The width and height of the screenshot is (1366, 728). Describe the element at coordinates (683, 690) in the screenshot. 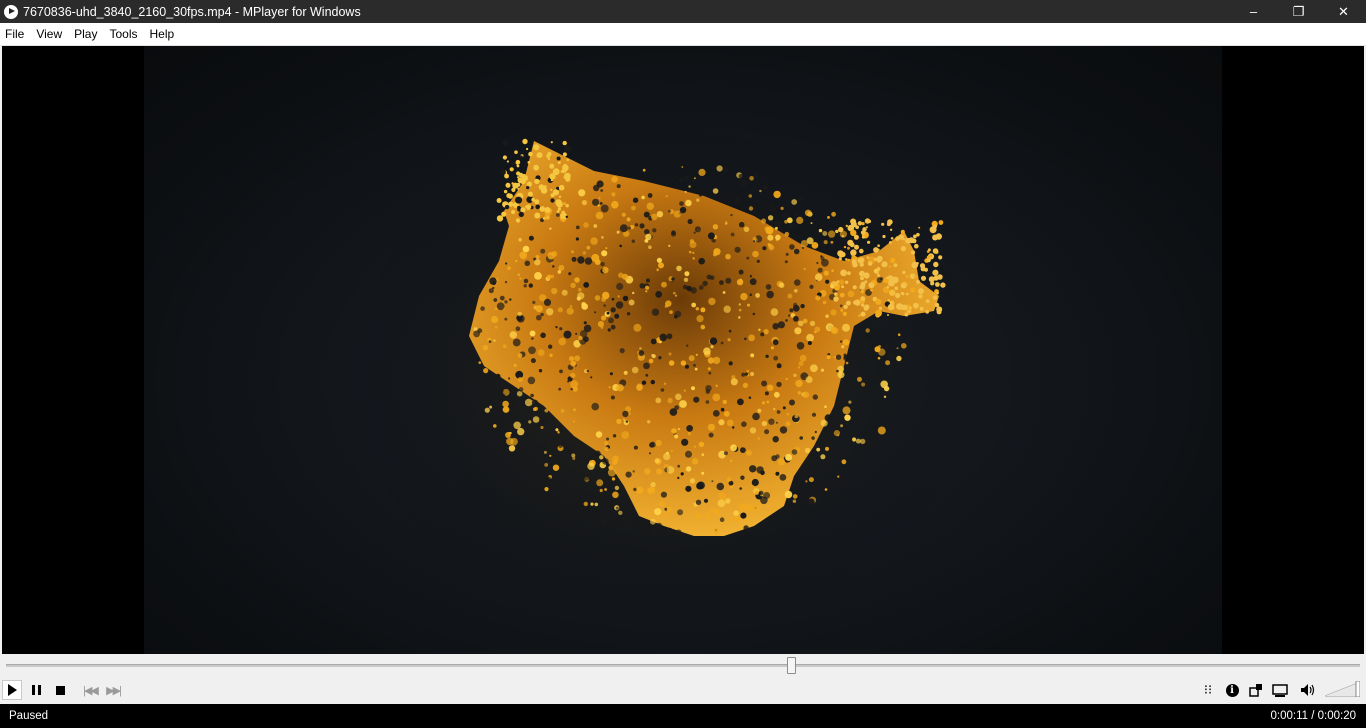

I see `control-bar: |◀◀ ▶▶| ⁝⁝ i` at that location.